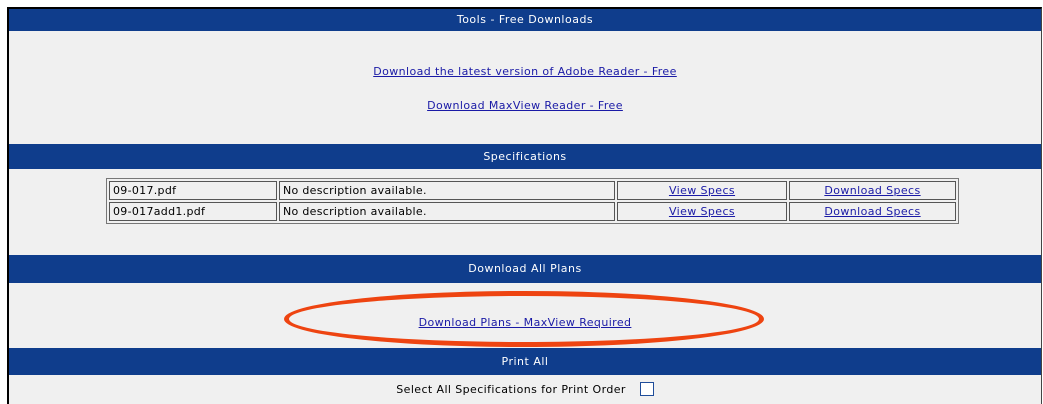  What do you see at coordinates (525, 269) in the screenshot?
I see `download-all-plans-header: Download All Plans` at bounding box center [525, 269].